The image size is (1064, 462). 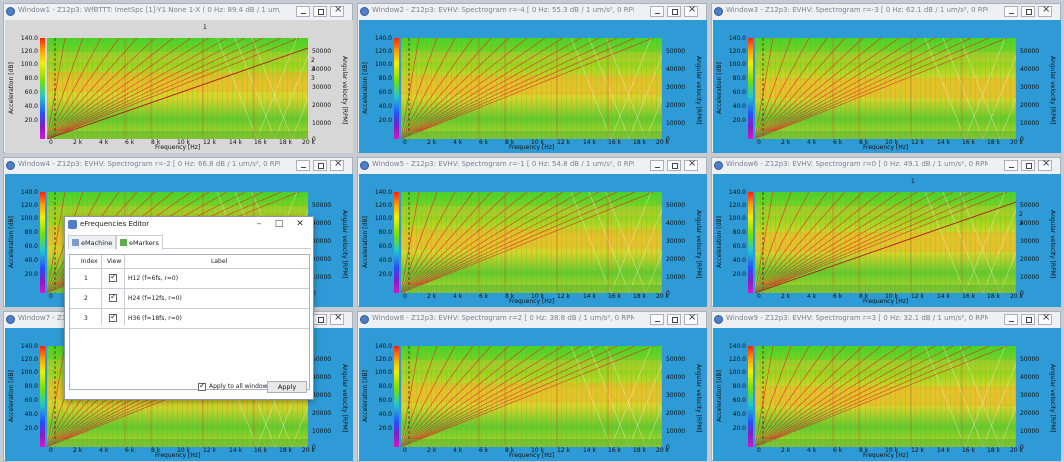 I want to click on close-button: ✕, so click(x=300, y=224).